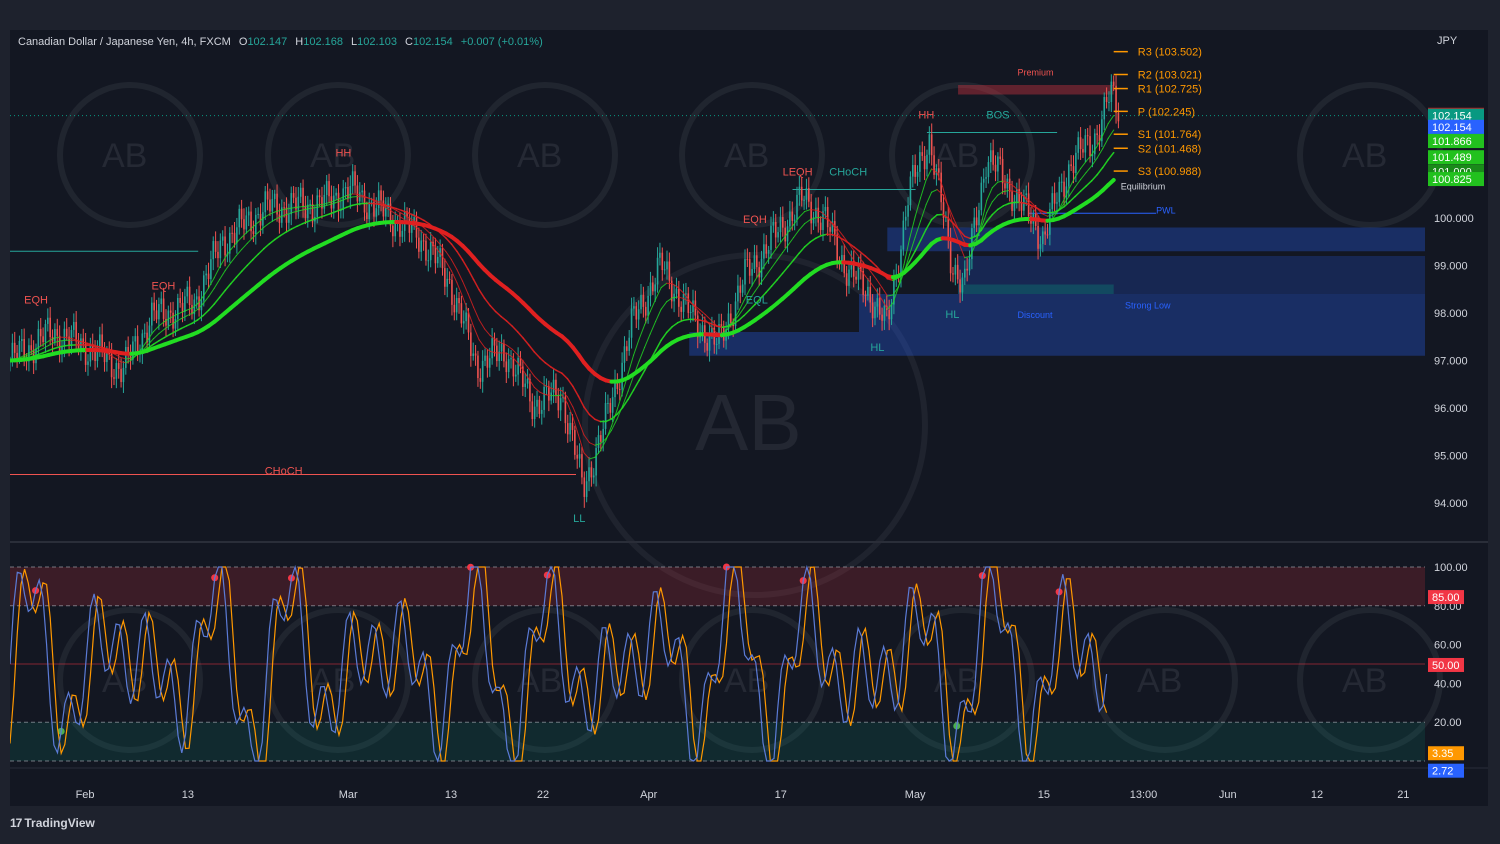  Describe the element at coordinates (1451, 267) in the screenshot. I see `price-axis-tick: 99.000` at that location.